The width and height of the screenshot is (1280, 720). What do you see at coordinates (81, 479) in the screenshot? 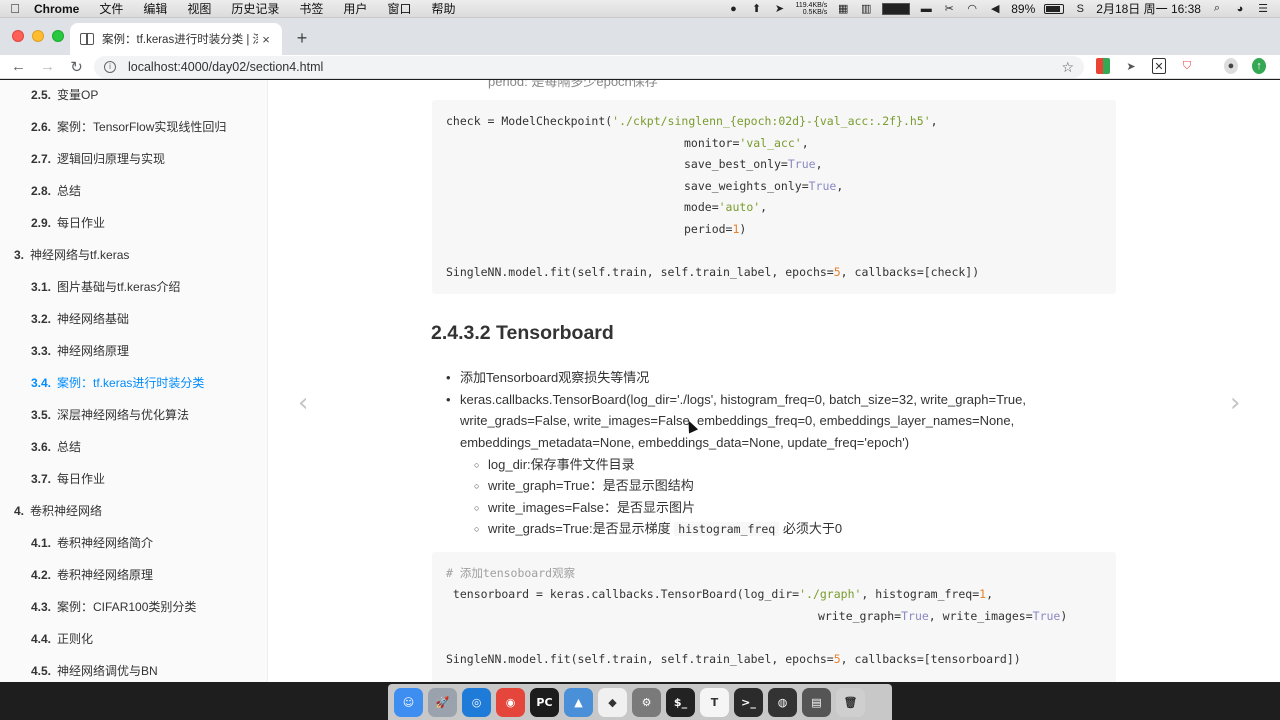
I see `toc-label: 每日作业` at bounding box center [81, 479].